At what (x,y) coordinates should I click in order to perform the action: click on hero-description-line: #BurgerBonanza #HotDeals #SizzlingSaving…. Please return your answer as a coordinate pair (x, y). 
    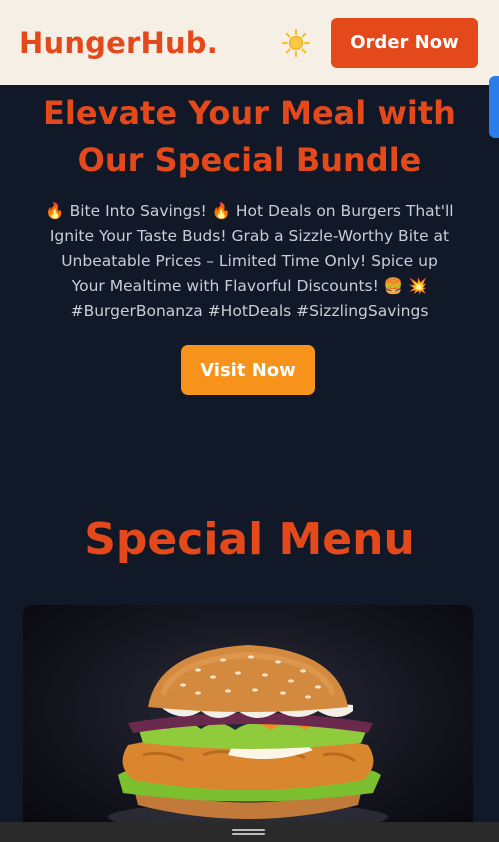
    Looking at the image, I should click on (249, 311).